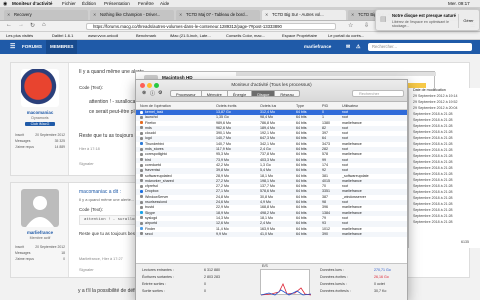 The width and height of the screenshot is (480, 300). I want to click on bookmark-item: Dalibri 1.6.1, so click(62, 36).